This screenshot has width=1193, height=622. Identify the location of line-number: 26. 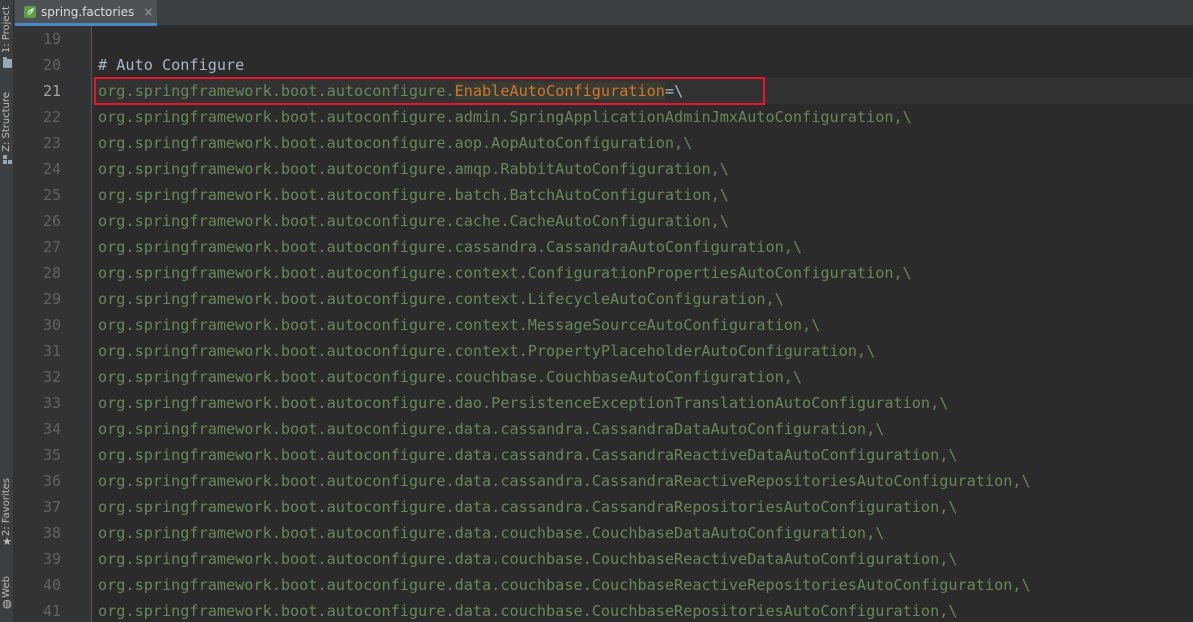
(51, 221).